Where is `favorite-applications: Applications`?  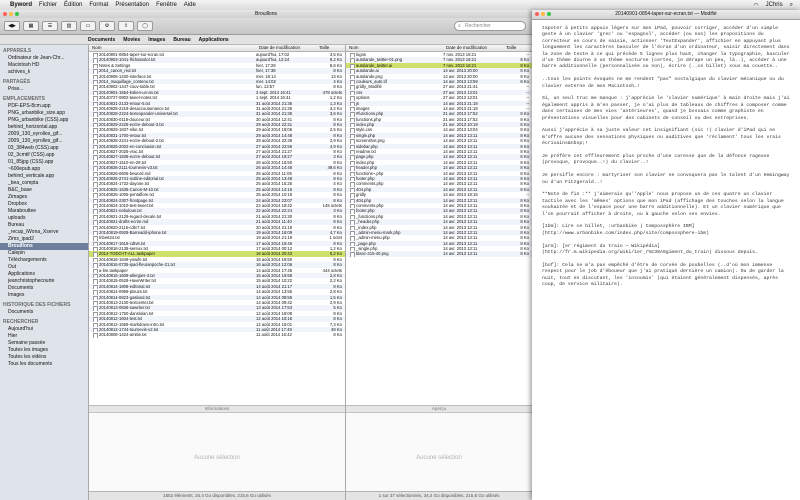
favorite-applications: Applications is located at coordinates (214, 40).